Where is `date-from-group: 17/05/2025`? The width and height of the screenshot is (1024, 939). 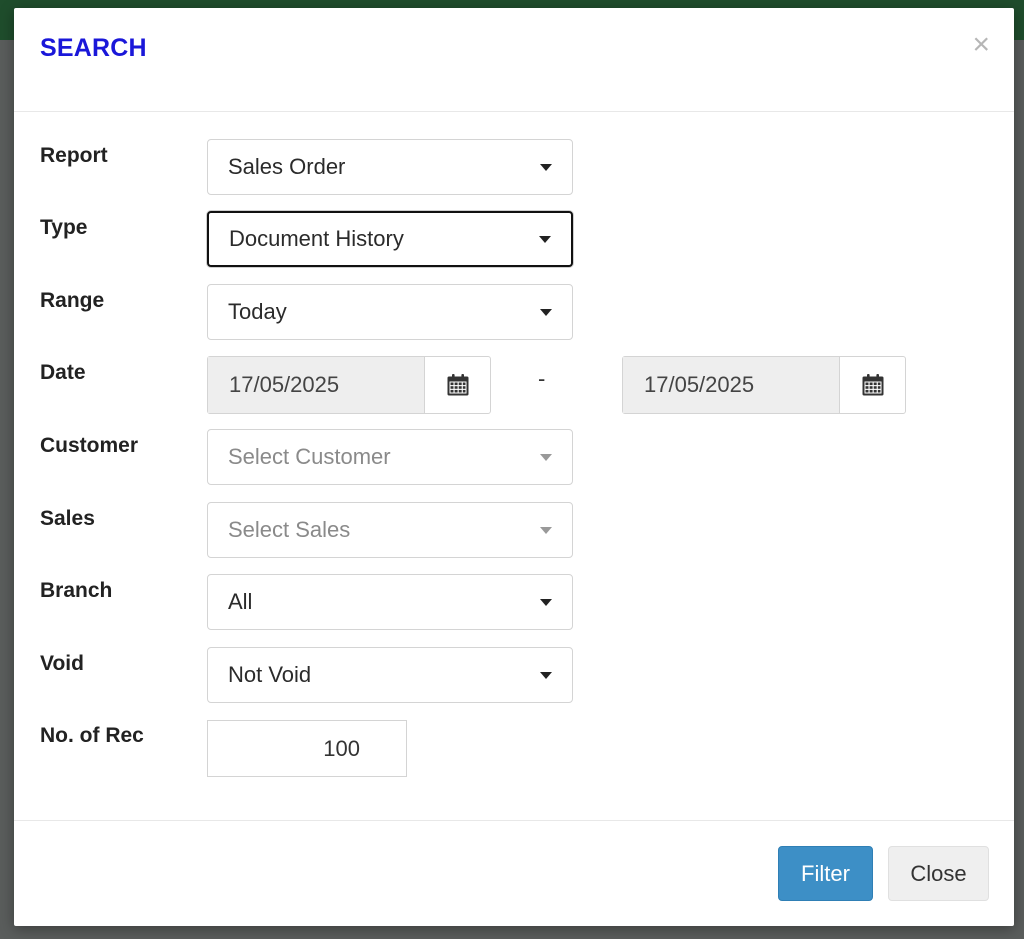 date-from-group: 17/05/2025 is located at coordinates (349, 385).